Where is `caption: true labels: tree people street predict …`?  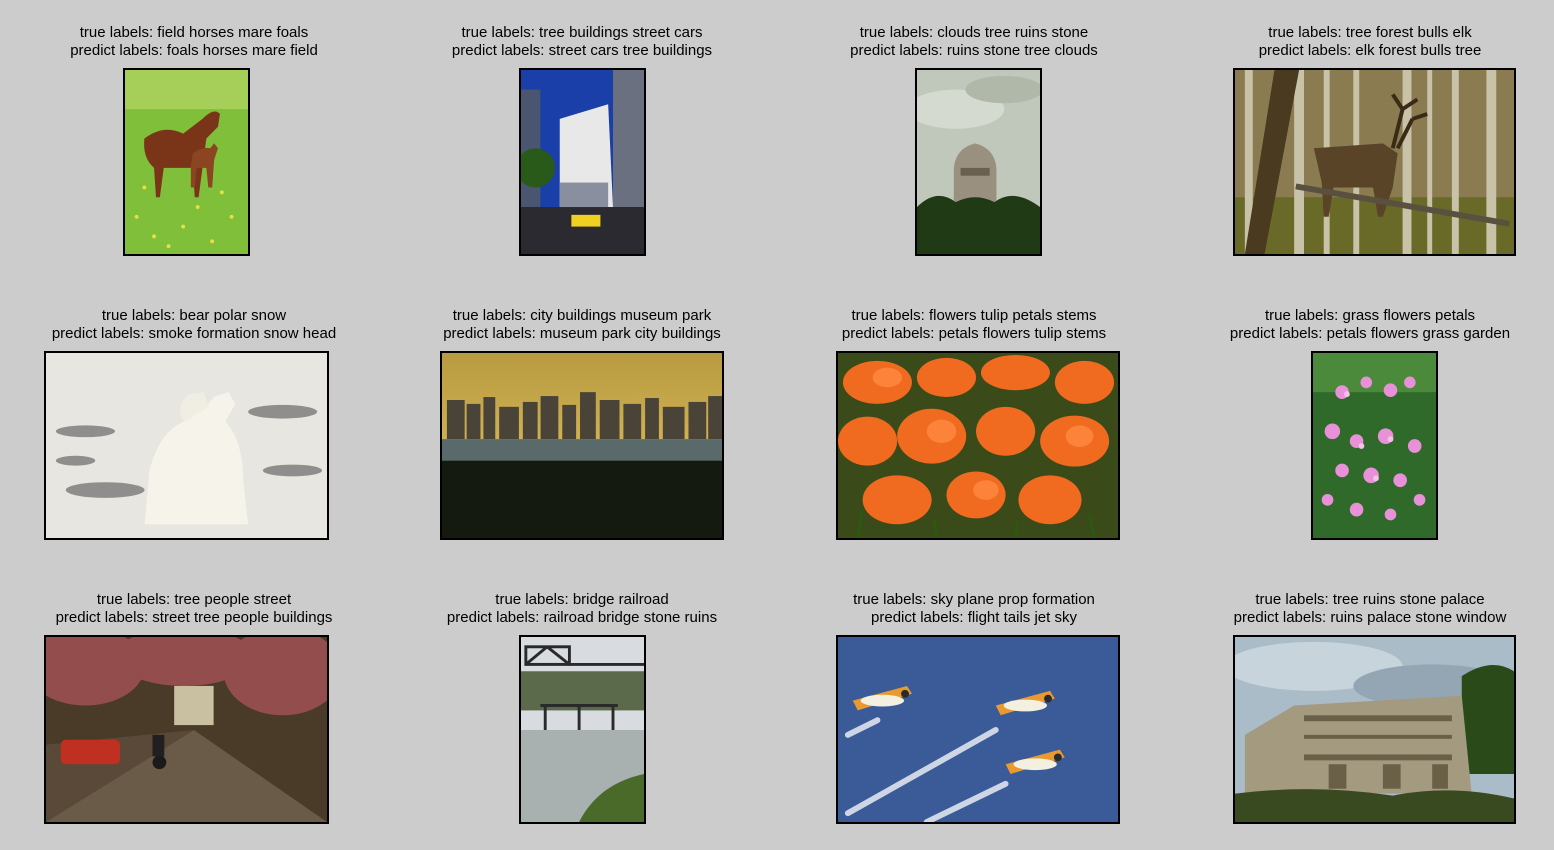
caption: true labels: tree people street predict … is located at coordinates (194, 609).